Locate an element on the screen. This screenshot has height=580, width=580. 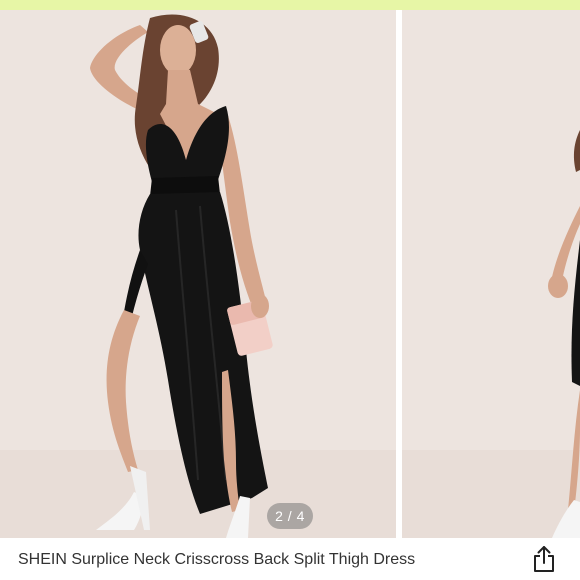
share-button is located at coordinates (544, 559).